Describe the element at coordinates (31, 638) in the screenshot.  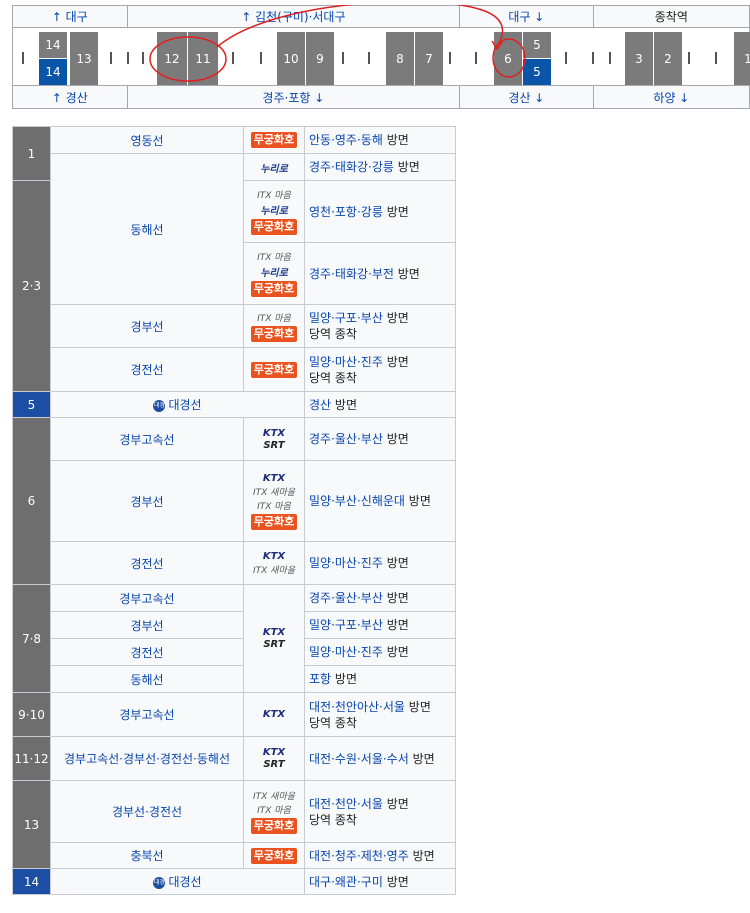
I see `platform-num: 7·8` at that location.